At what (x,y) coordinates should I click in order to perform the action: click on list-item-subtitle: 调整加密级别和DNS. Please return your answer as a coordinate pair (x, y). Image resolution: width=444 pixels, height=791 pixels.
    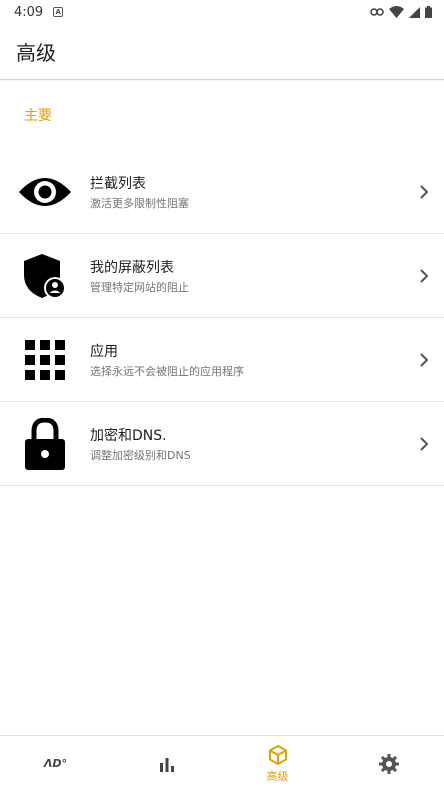
    Looking at the image, I should click on (140, 455).